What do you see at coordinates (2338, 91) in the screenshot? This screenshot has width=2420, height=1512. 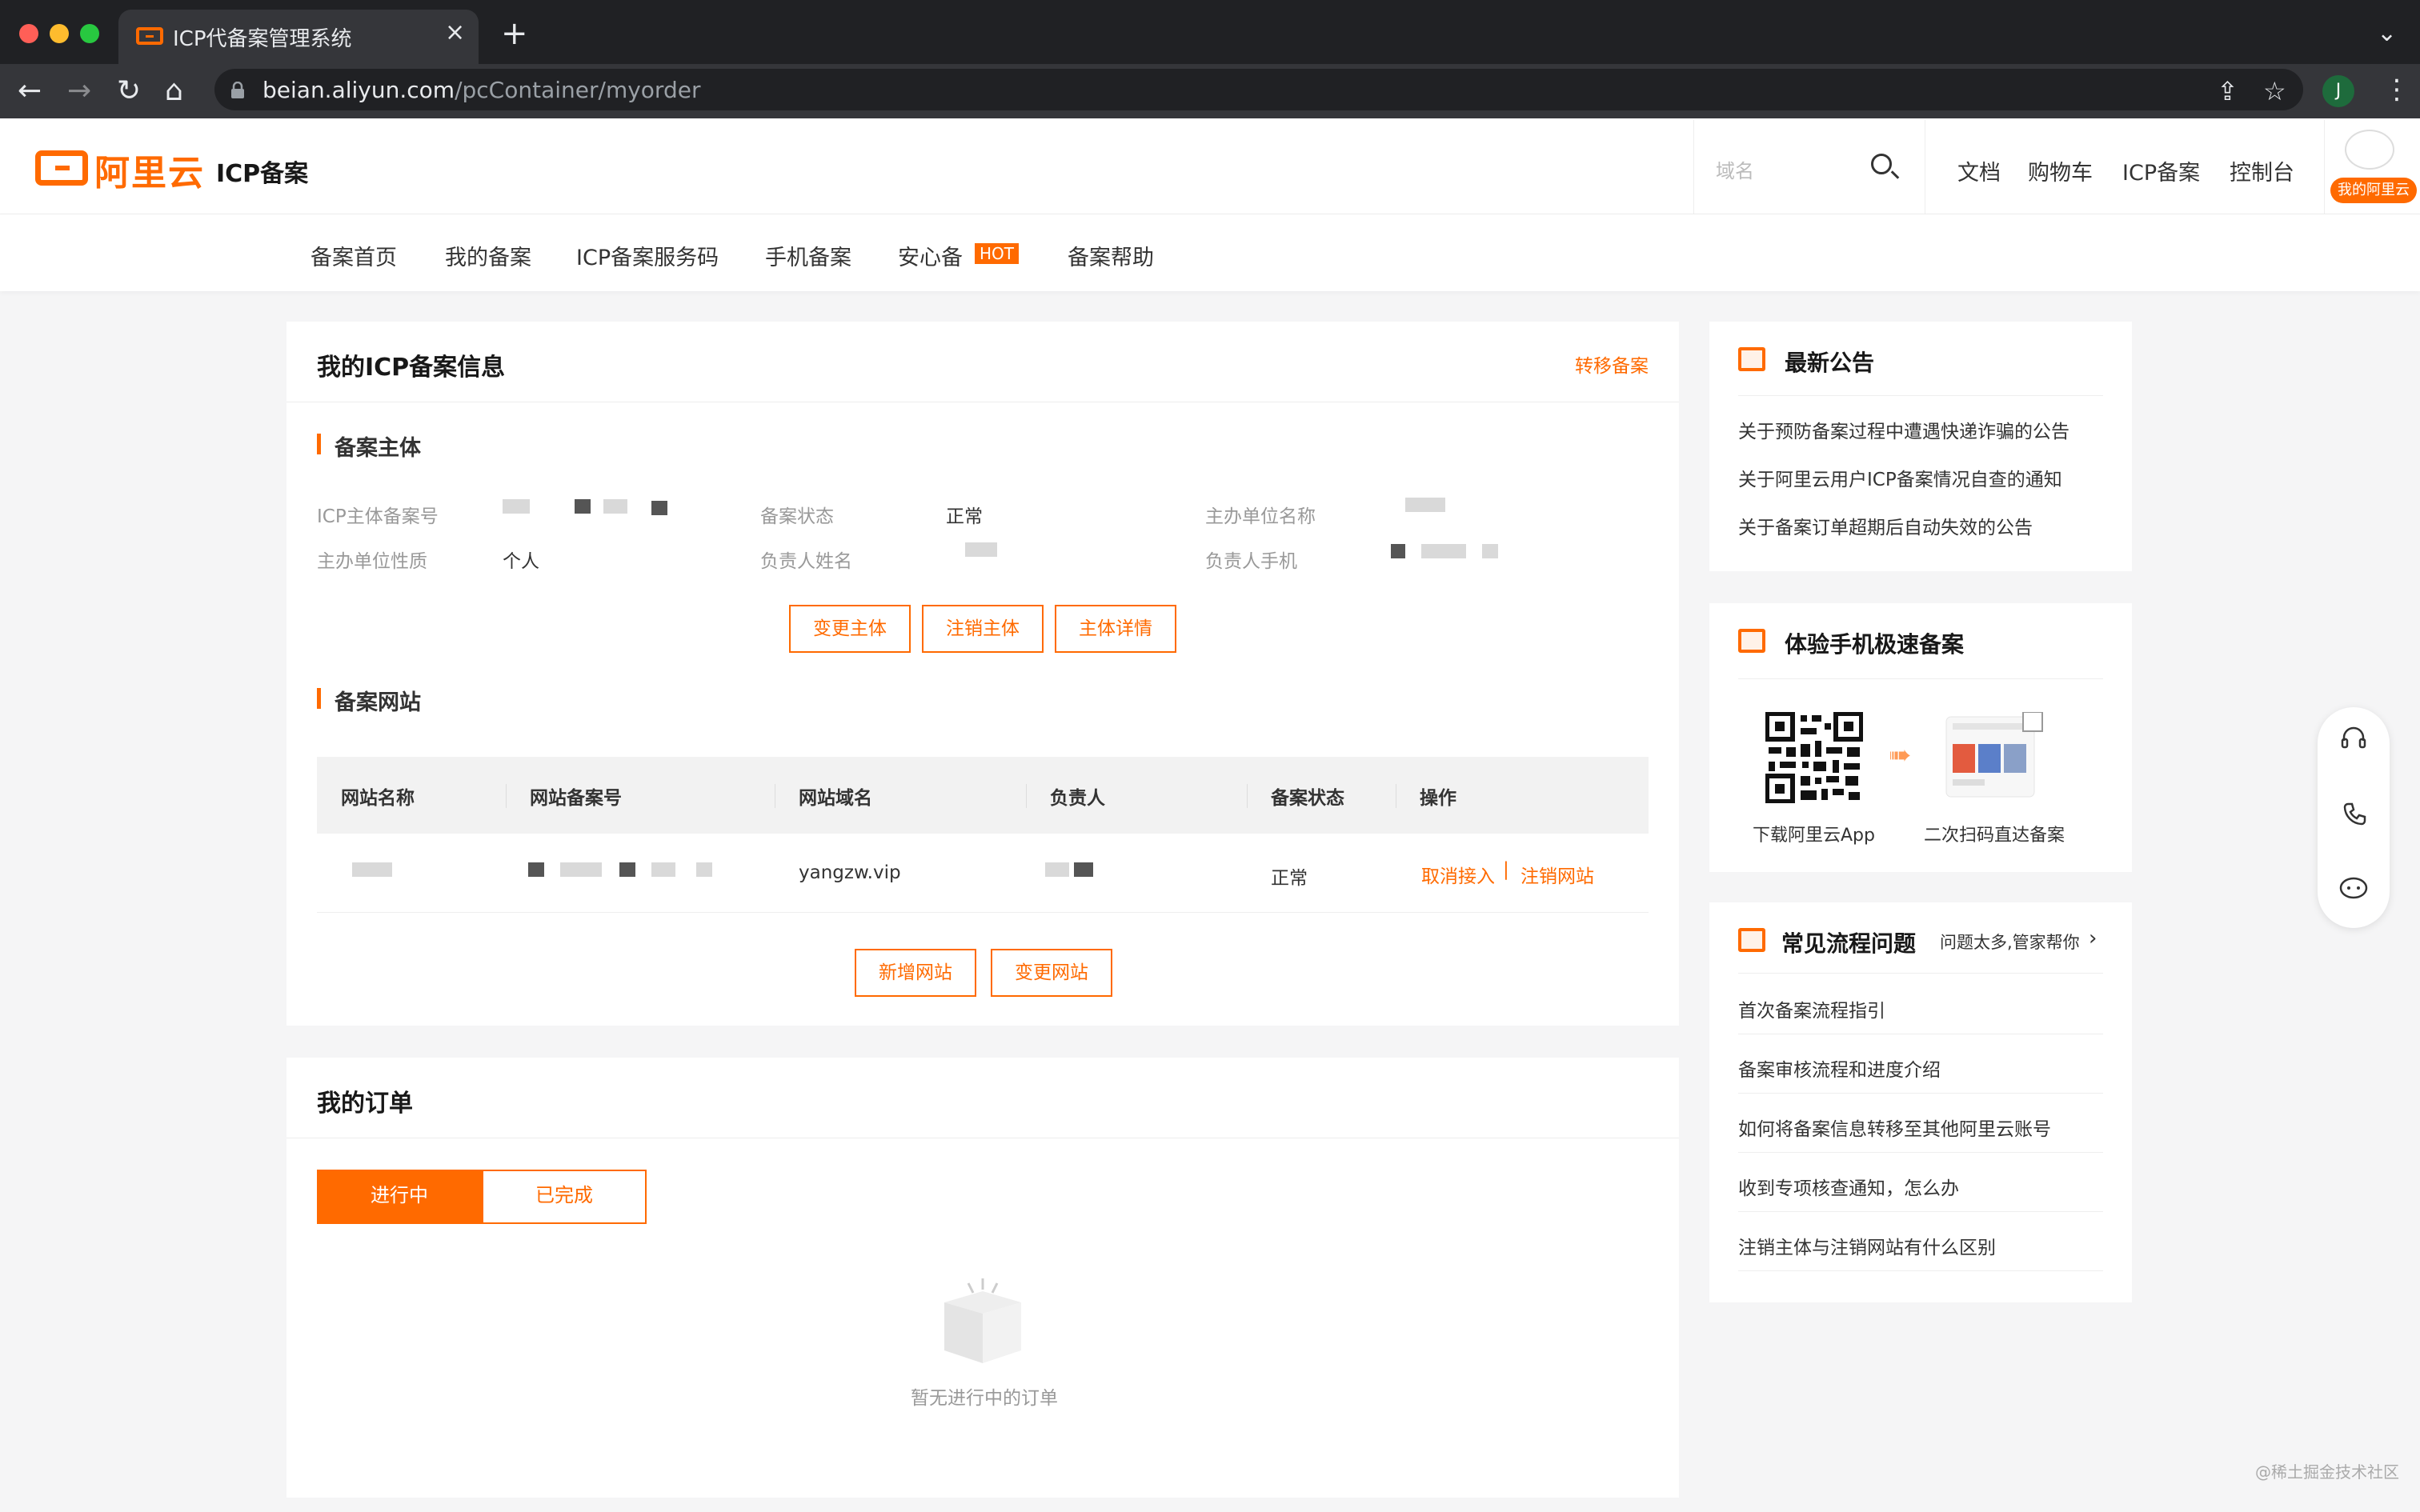 I see `profile-avatar: J` at bounding box center [2338, 91].